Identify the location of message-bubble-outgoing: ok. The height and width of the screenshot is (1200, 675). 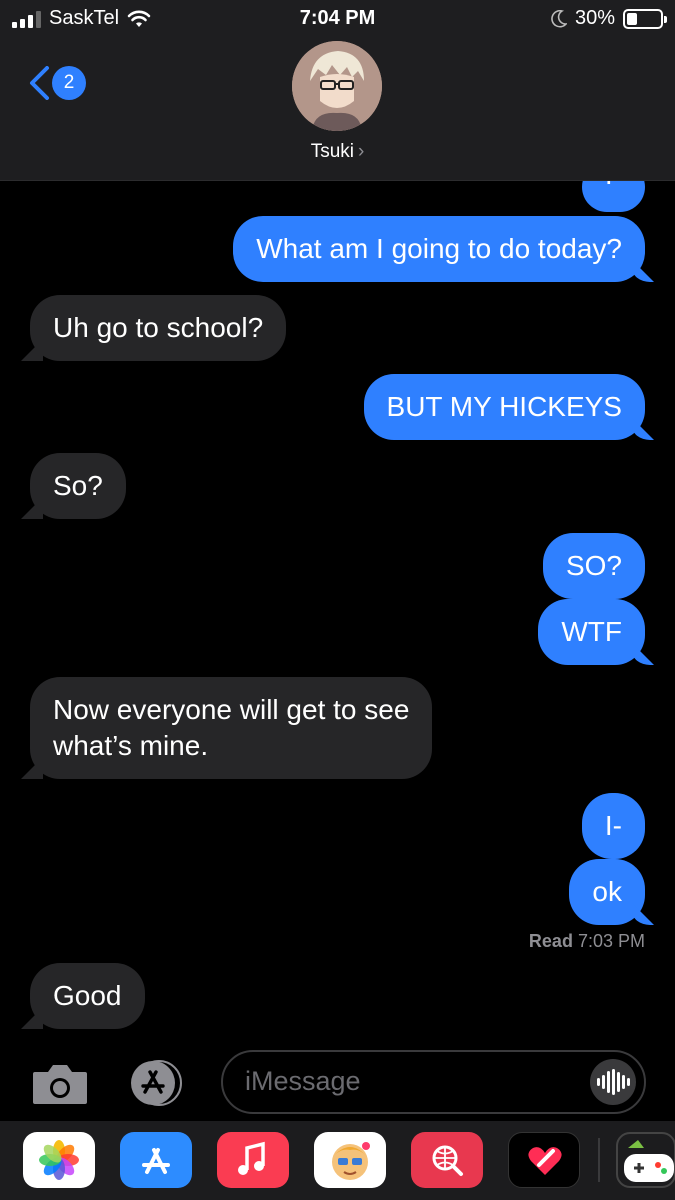
(607, 892).